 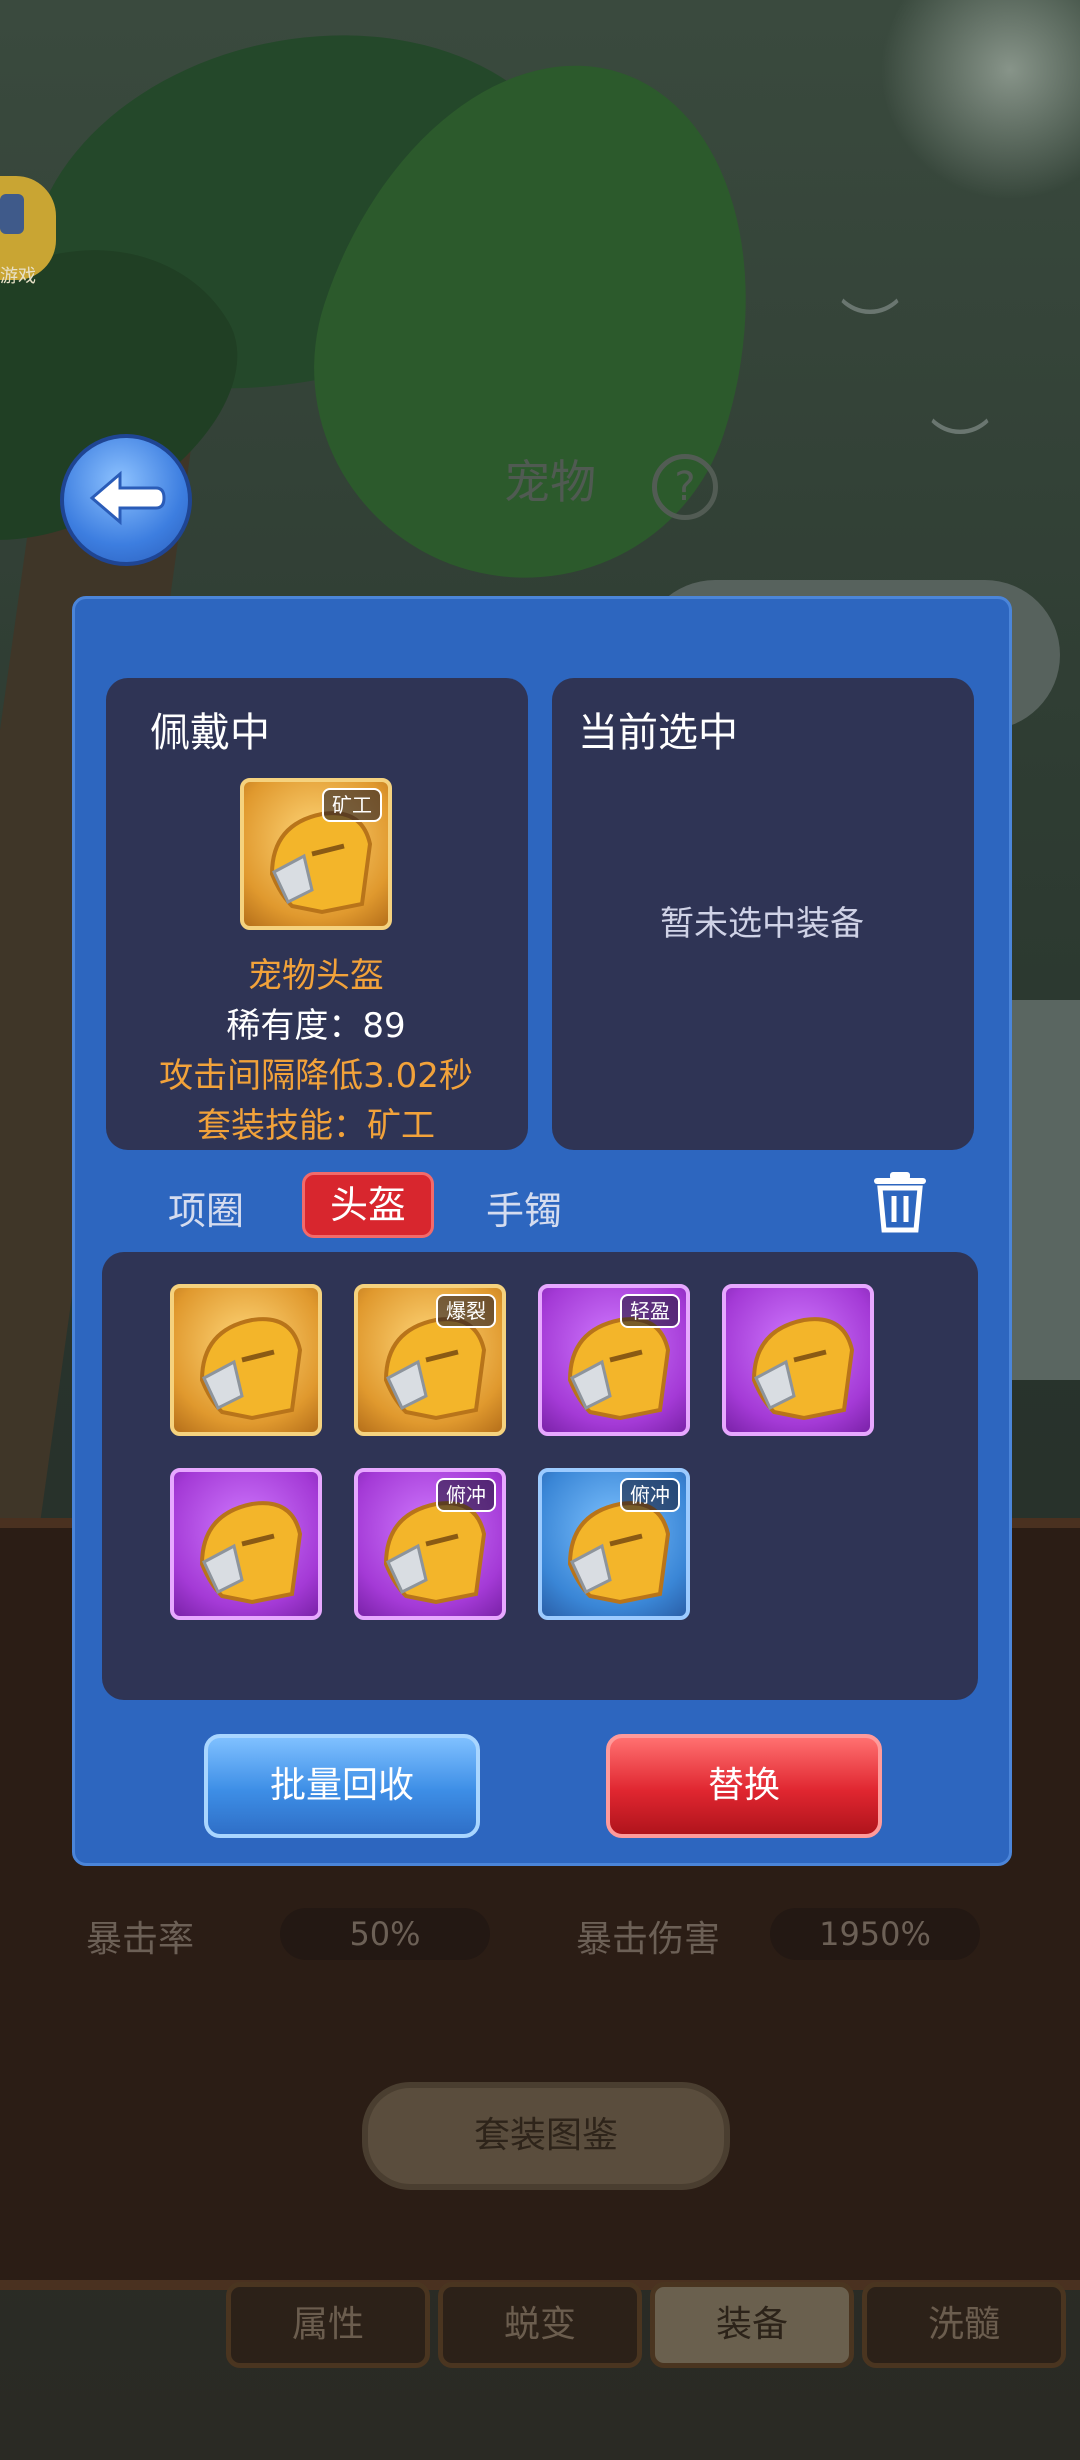 What do you see at coordinates (650, 1311) in the screenshot?
I see `item-tag: 轻盈` at bounding box center [650, 1311].